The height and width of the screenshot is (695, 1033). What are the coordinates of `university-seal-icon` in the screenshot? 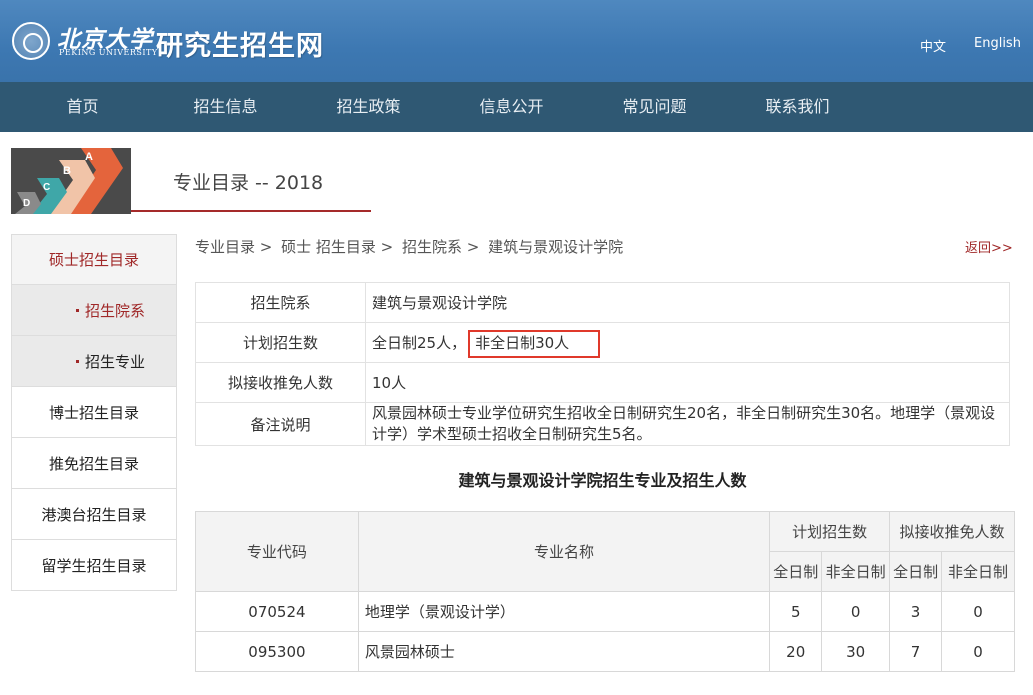 It's located at (31, 41).